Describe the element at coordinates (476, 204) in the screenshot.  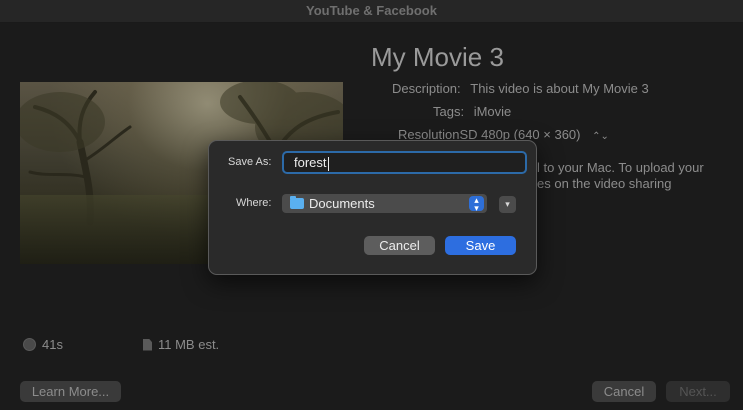
I see `updown-chevron-icon: ▴ ▾` at that location.